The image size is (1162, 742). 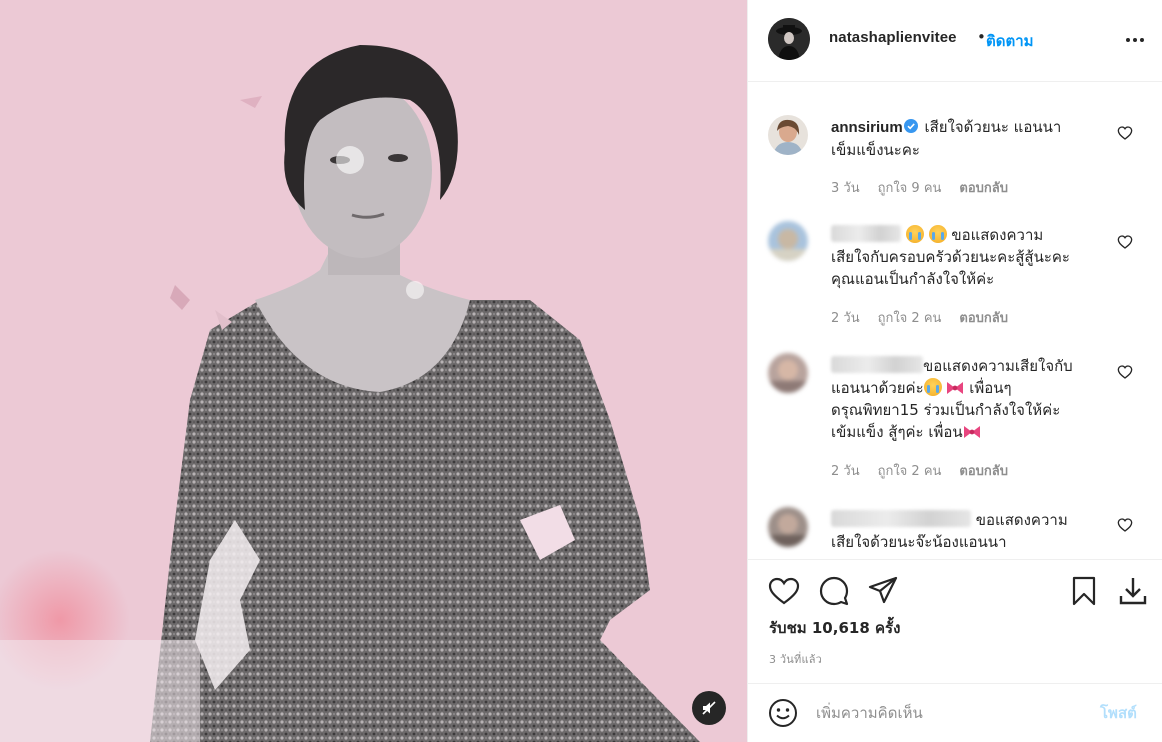 I want to click on comment-text-line: เสียใจด้วยนะ แอนนา, so click(x=993, y=127).